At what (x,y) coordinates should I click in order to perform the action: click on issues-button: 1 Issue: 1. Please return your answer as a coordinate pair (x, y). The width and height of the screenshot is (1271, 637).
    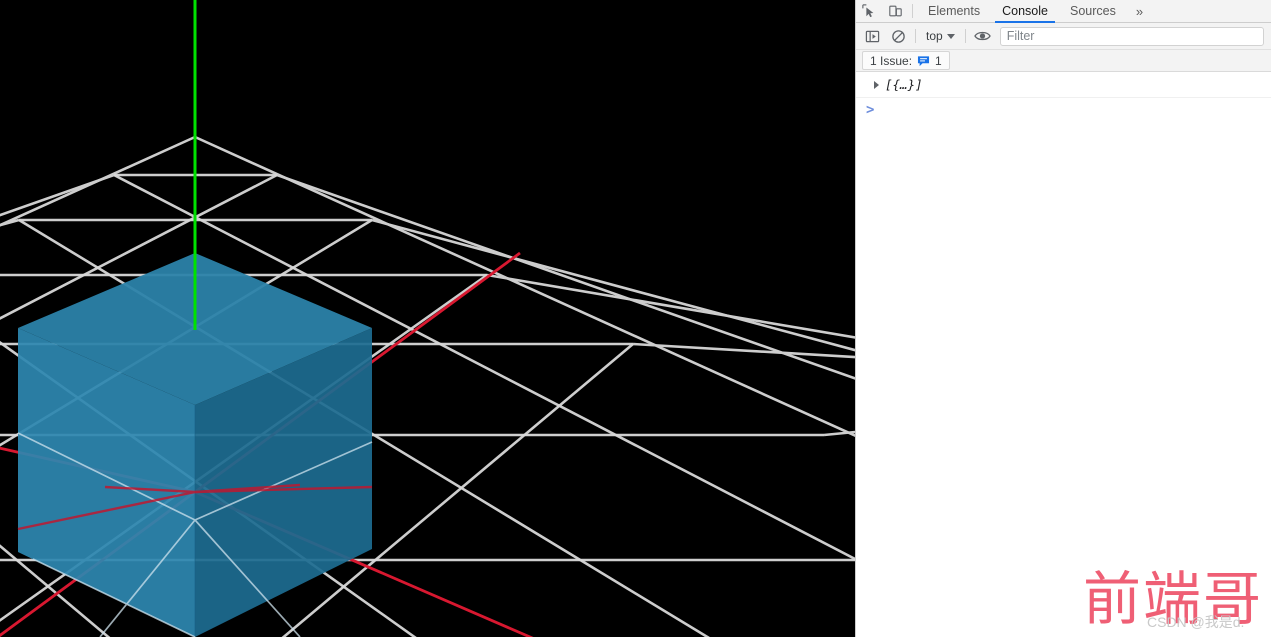
    Looking at the image, I should click on (906, 60).